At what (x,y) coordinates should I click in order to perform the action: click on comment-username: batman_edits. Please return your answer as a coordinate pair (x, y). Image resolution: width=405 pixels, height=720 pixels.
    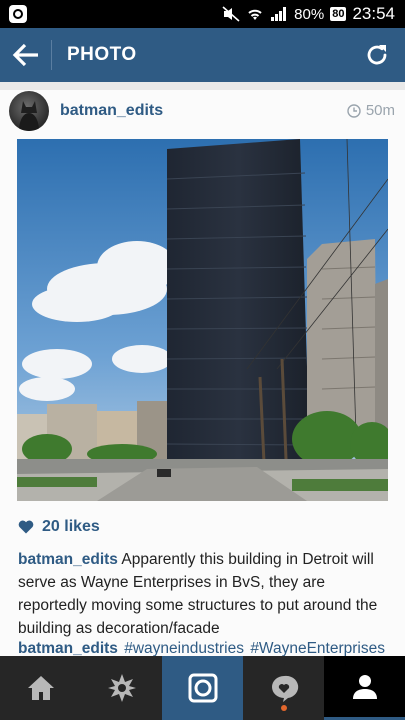
    Looking at the image, I should click on (68, 648).